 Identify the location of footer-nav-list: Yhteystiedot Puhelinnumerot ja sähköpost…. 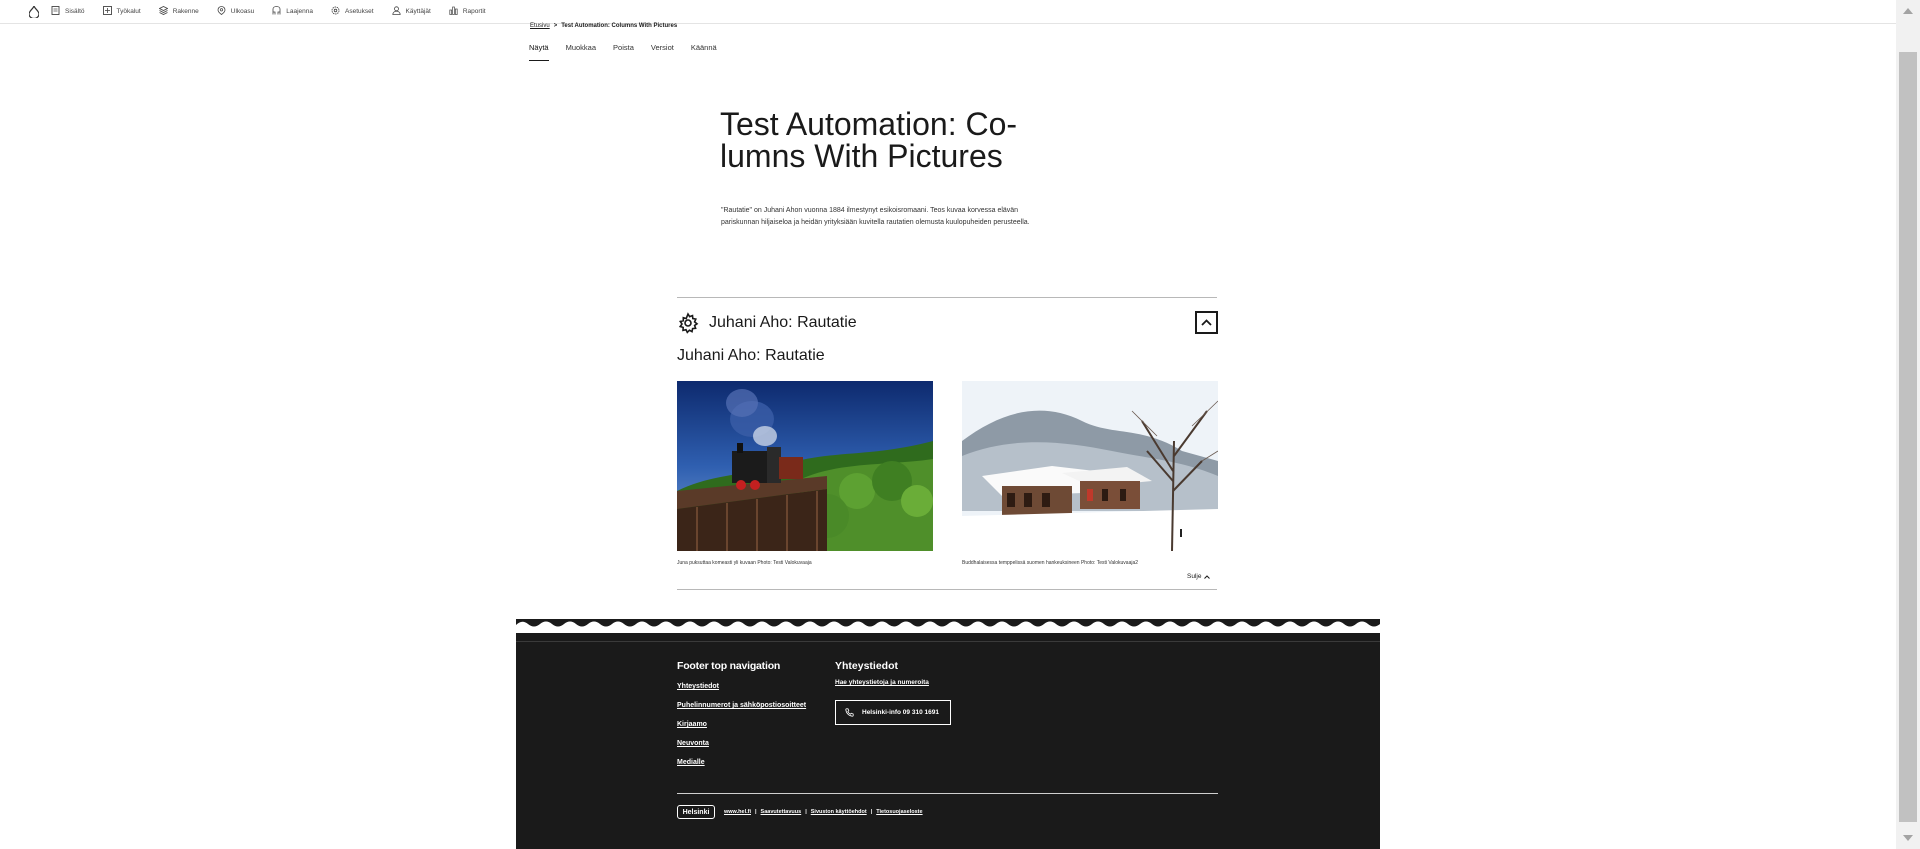
(741, 730).